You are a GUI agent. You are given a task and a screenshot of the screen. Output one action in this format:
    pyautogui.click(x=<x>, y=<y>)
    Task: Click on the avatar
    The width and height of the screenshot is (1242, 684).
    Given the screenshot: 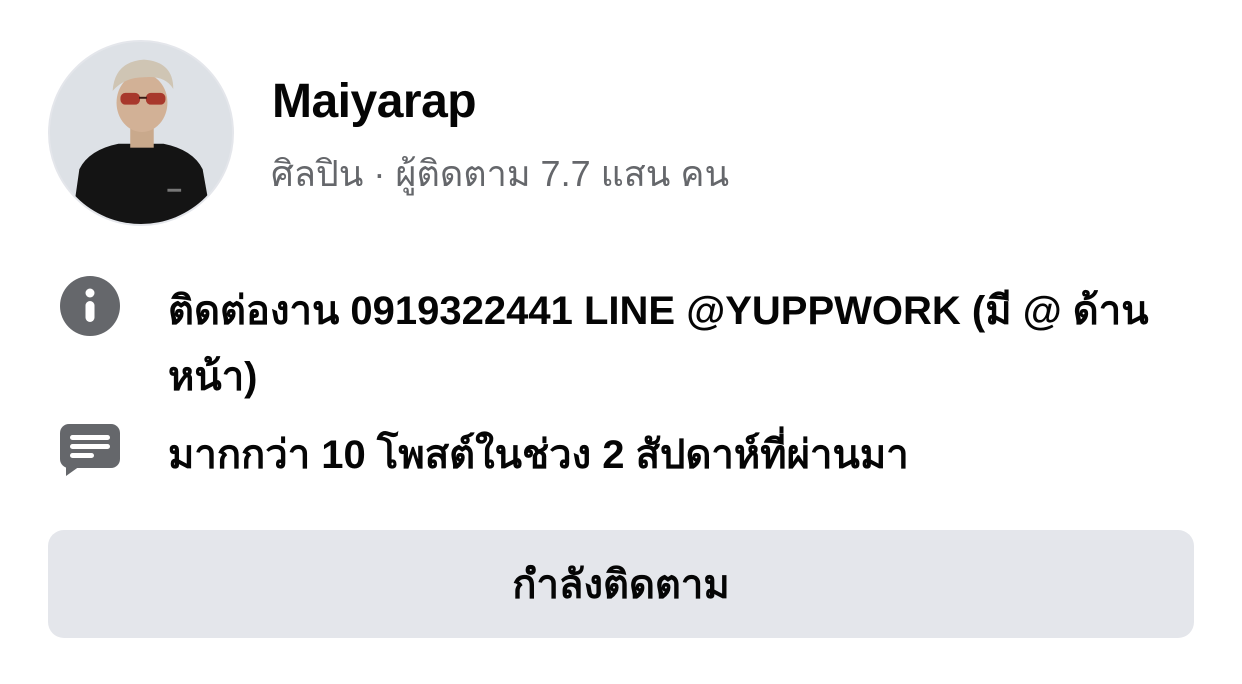 What is the action you would take?
    pyautogui.click(x=141, y=133)
    